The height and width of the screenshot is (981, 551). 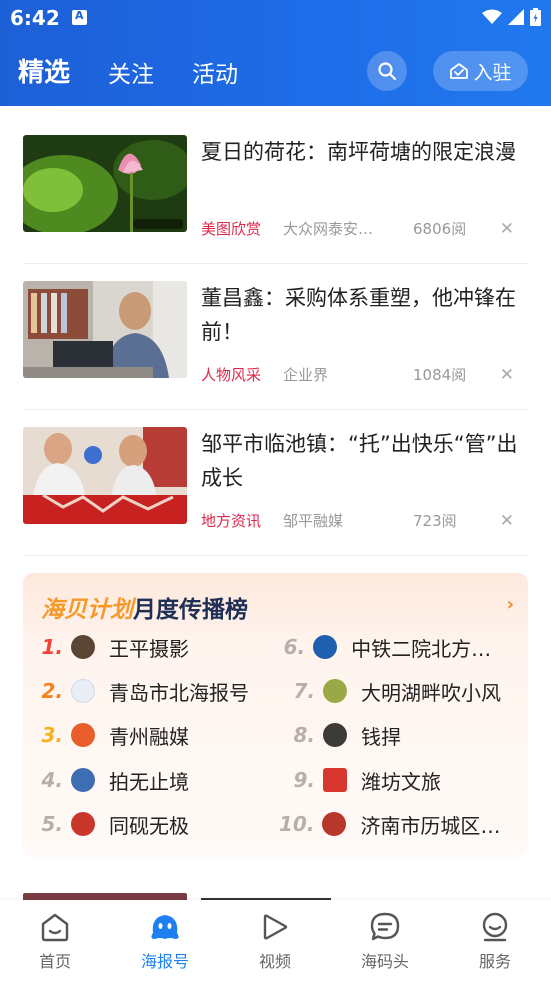 What do you see at coordinates (435, 825) in the screenshot?
I see `rank-account-name: 济南市历城区融媒体中心` at bounding box center [435, 825].